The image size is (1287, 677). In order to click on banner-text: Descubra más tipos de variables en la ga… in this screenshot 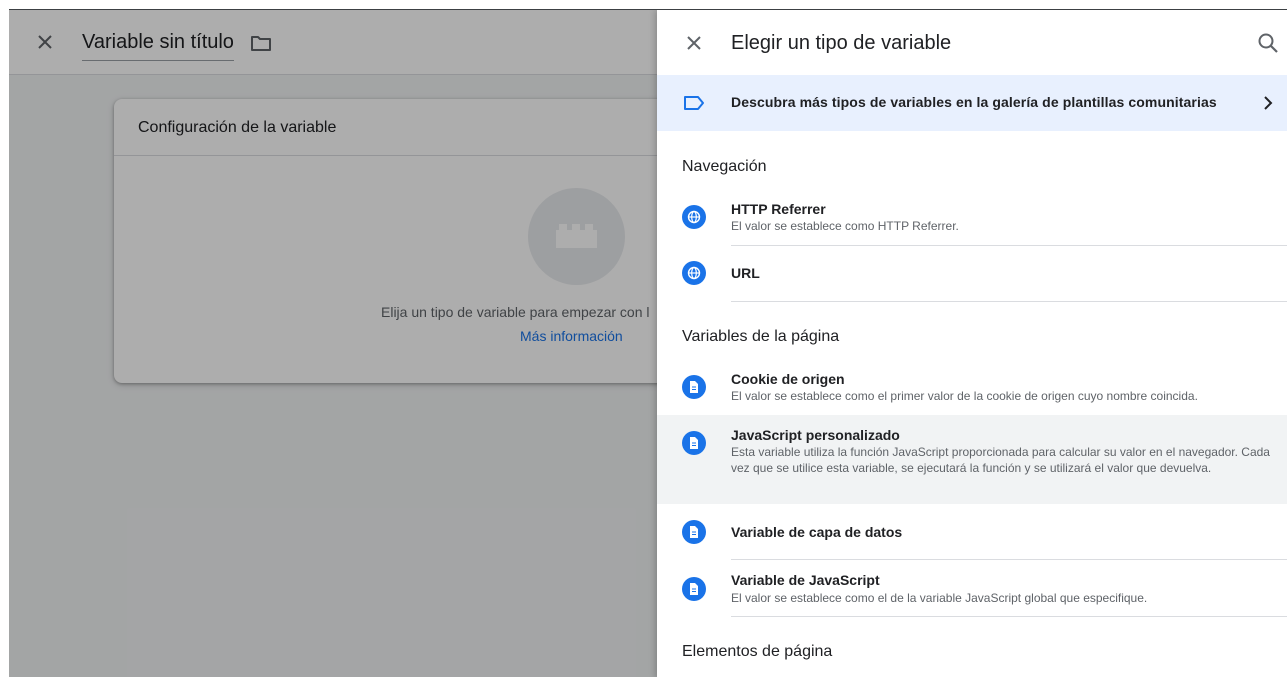, I will do `click(974, 102)`.